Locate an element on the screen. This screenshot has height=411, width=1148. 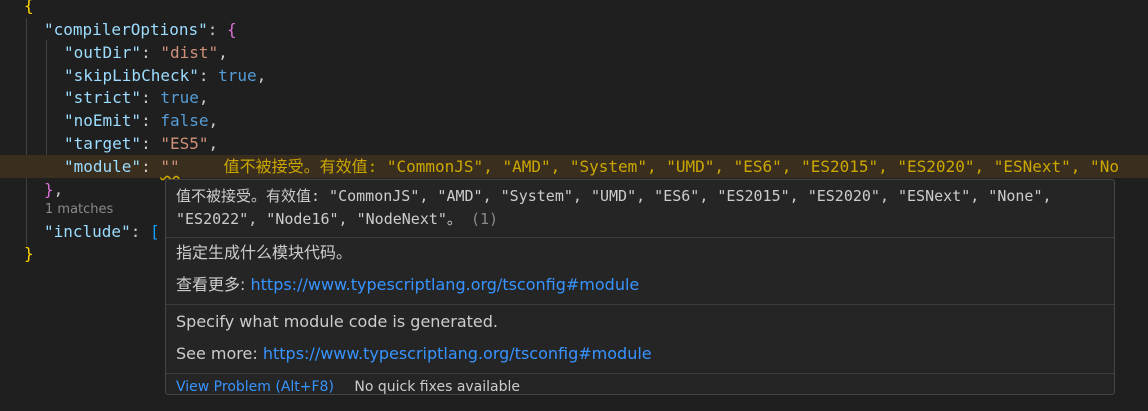
strict-value: true is located at coordinates (179, 97).